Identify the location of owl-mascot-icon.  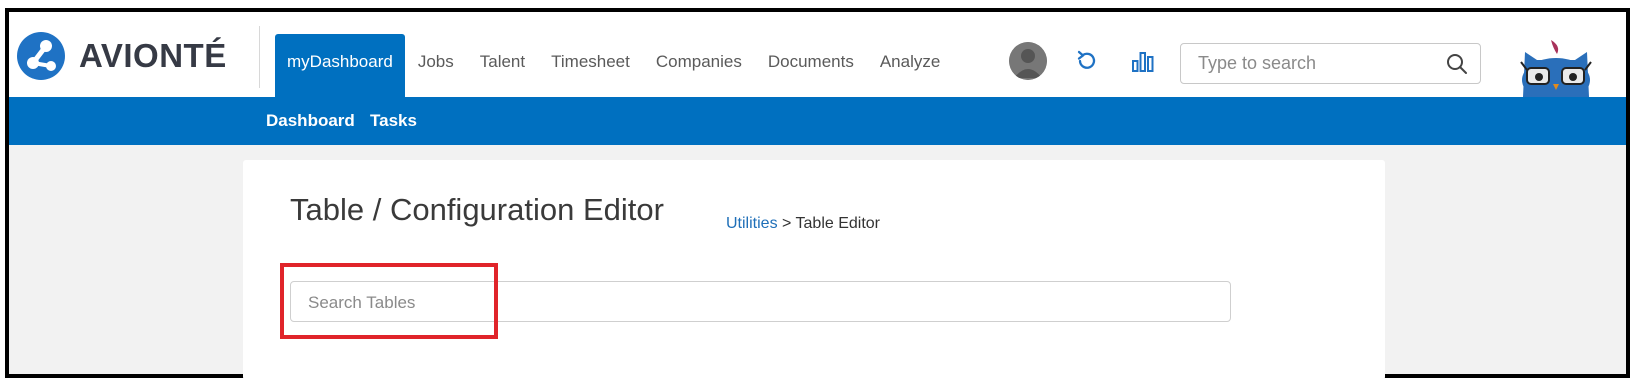
(1556, 71).